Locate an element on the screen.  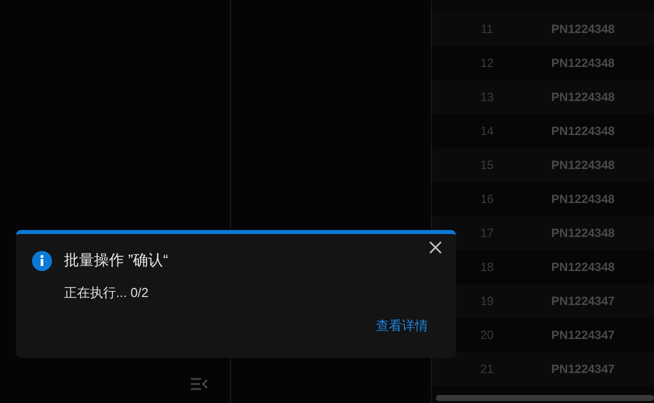
view-details-link: 查看详情 is located at coordinates (402, 326).